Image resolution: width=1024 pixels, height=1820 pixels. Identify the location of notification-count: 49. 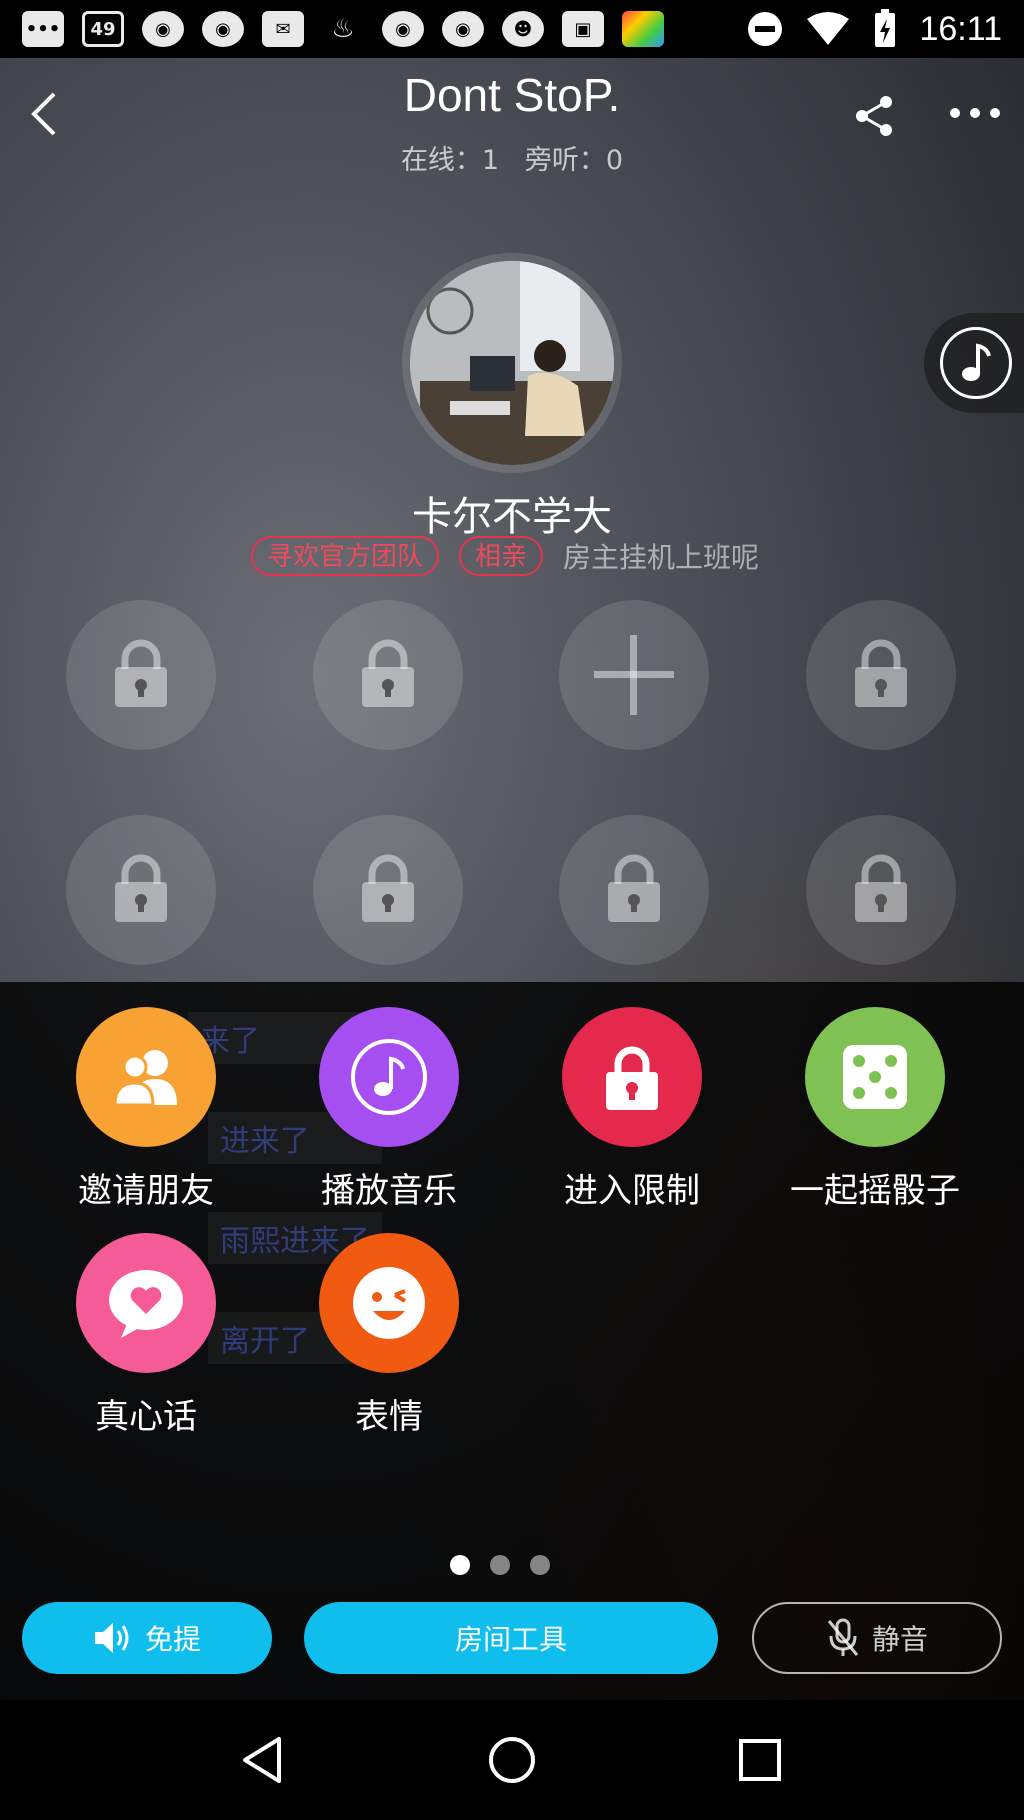
(103, 29).